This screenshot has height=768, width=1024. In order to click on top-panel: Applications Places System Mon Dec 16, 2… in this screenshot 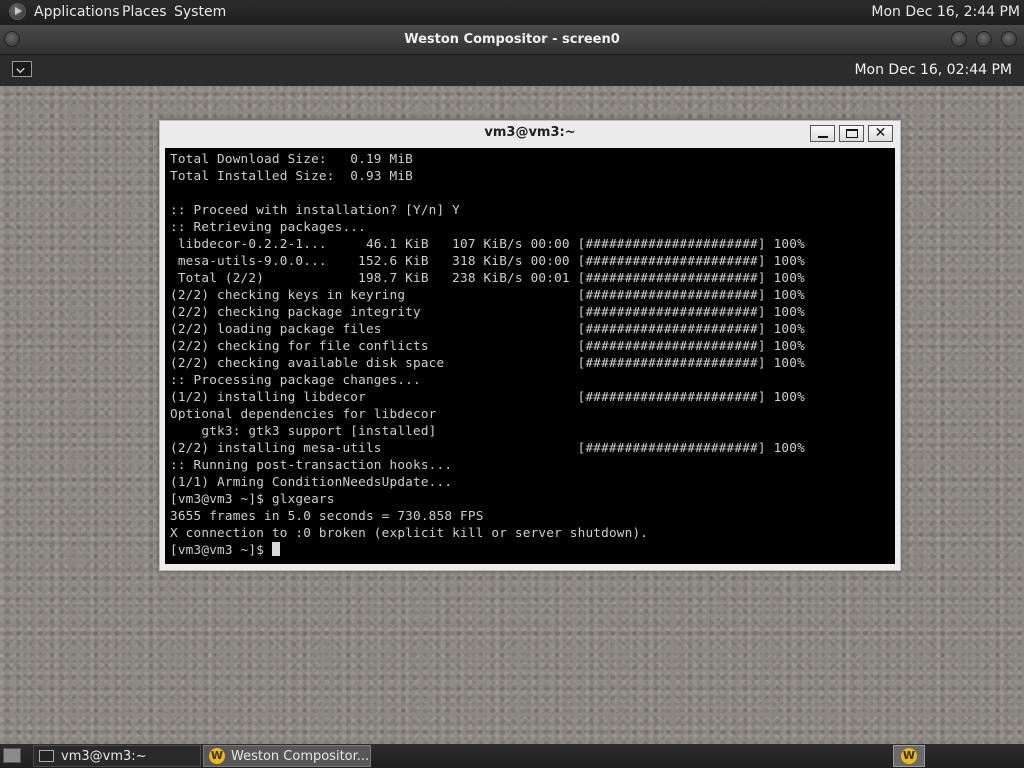, I will do `click(512, 12)`.